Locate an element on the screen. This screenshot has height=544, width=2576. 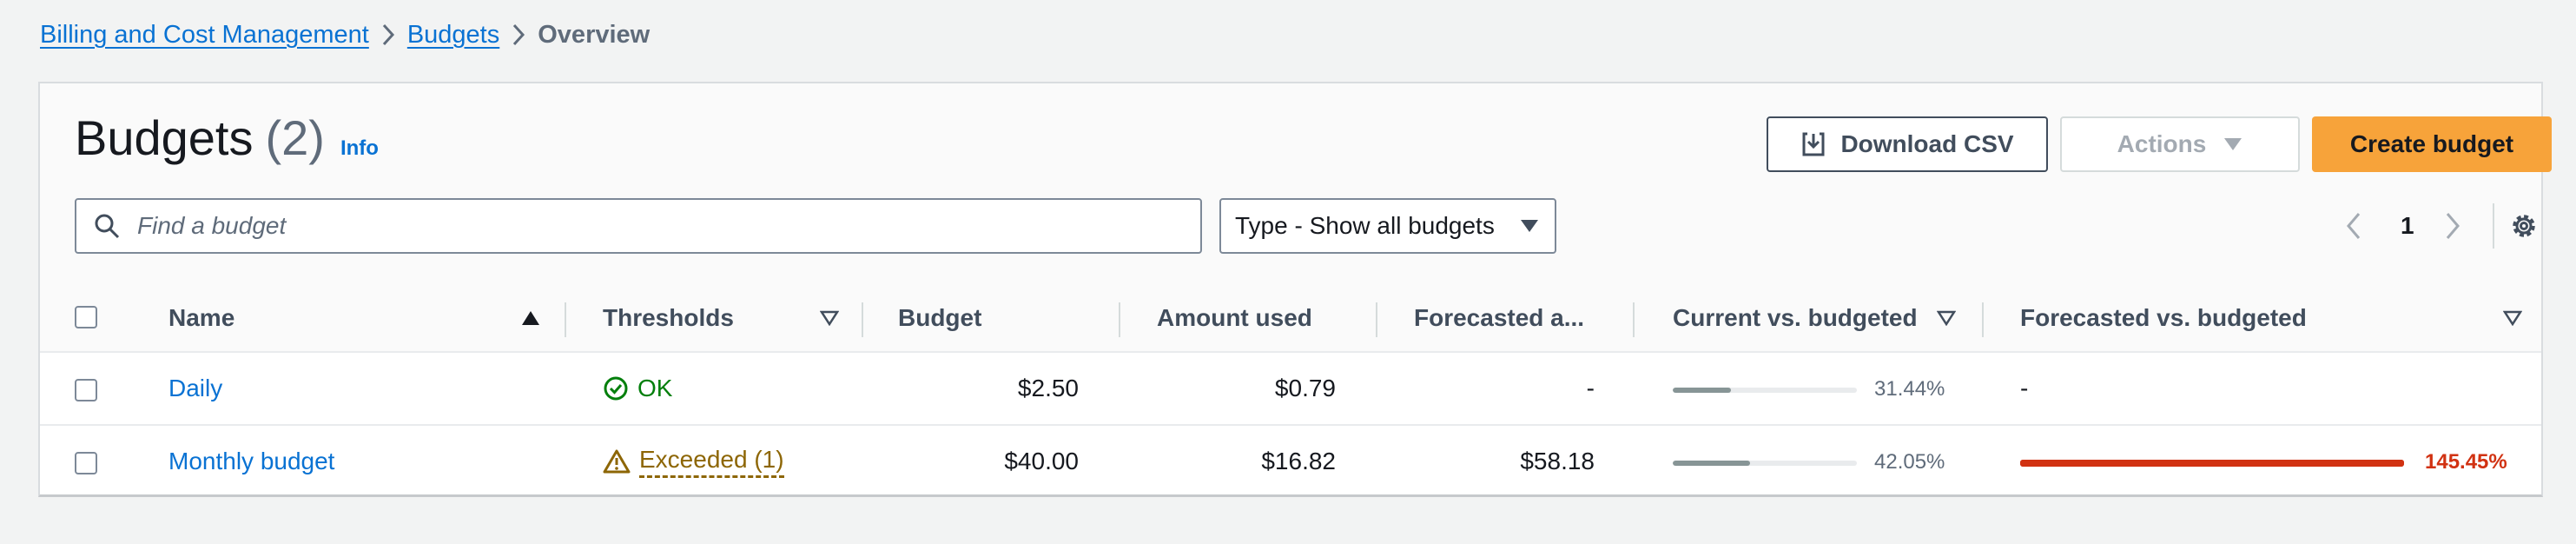
actions-label: Actions is located at coordinates (2162, 143).